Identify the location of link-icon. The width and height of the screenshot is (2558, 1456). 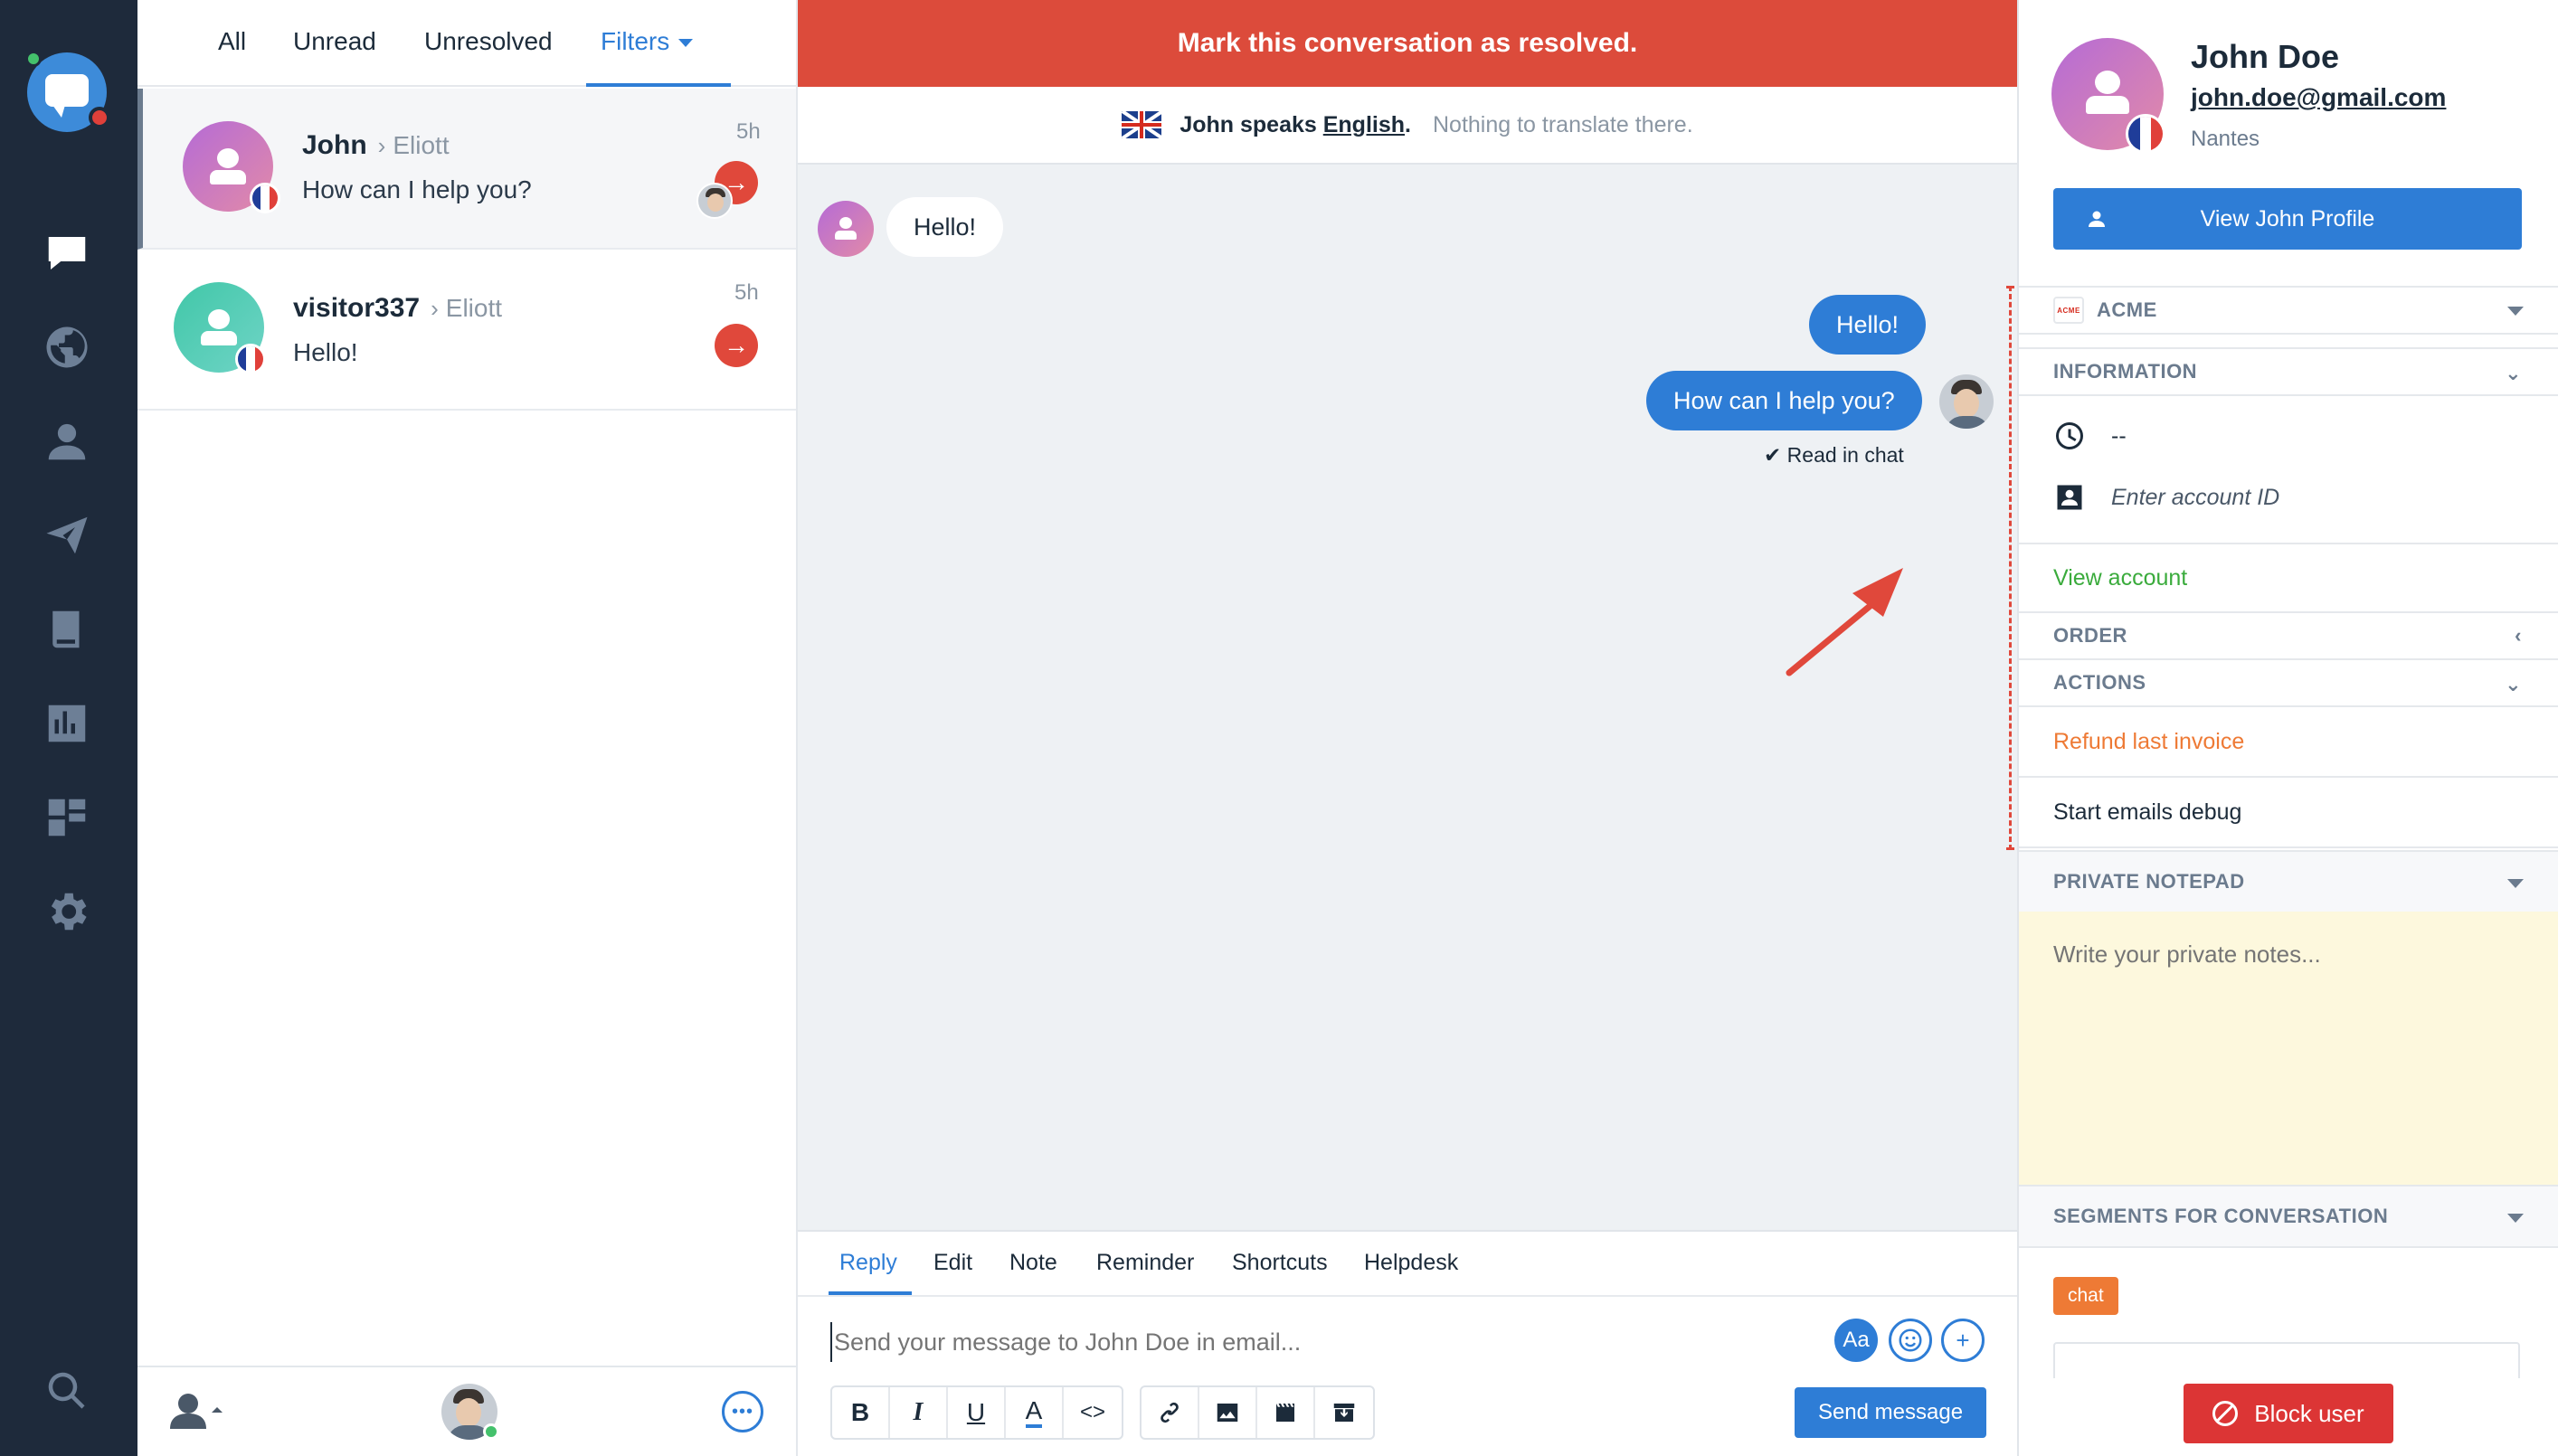
(1170, 1412).